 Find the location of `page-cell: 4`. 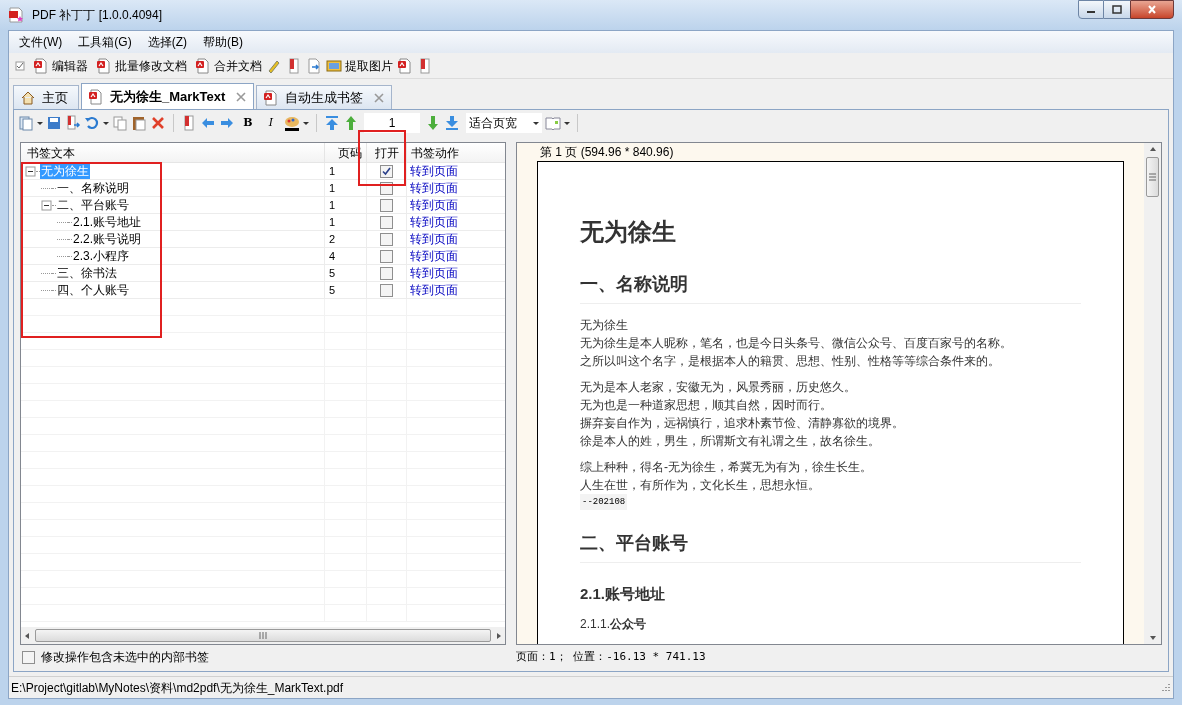

page-cell: 4 is located at coordinates (346, 256).